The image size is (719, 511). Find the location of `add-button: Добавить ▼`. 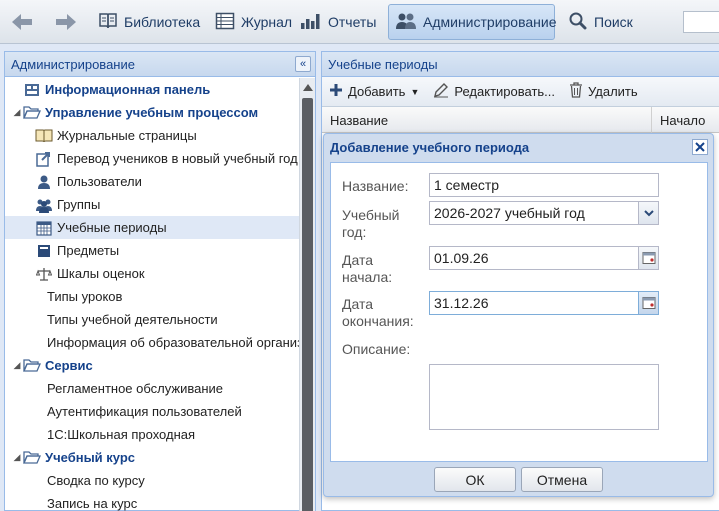

add-button: Добавить ▼ is located at coordinates (374, 92).